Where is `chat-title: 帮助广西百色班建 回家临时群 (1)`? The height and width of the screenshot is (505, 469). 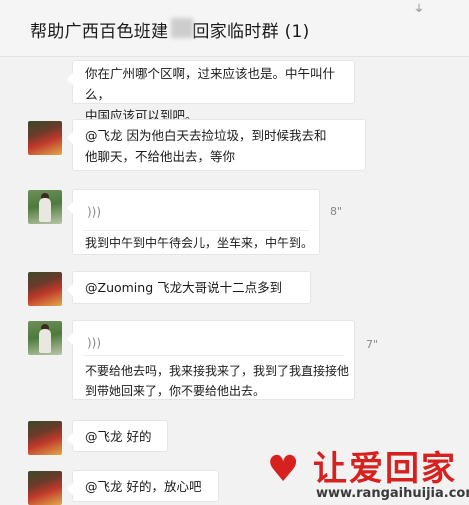
chat-title: 帮助广西百色班建 回家临时群 (1) is located at coordinates (170, 29).